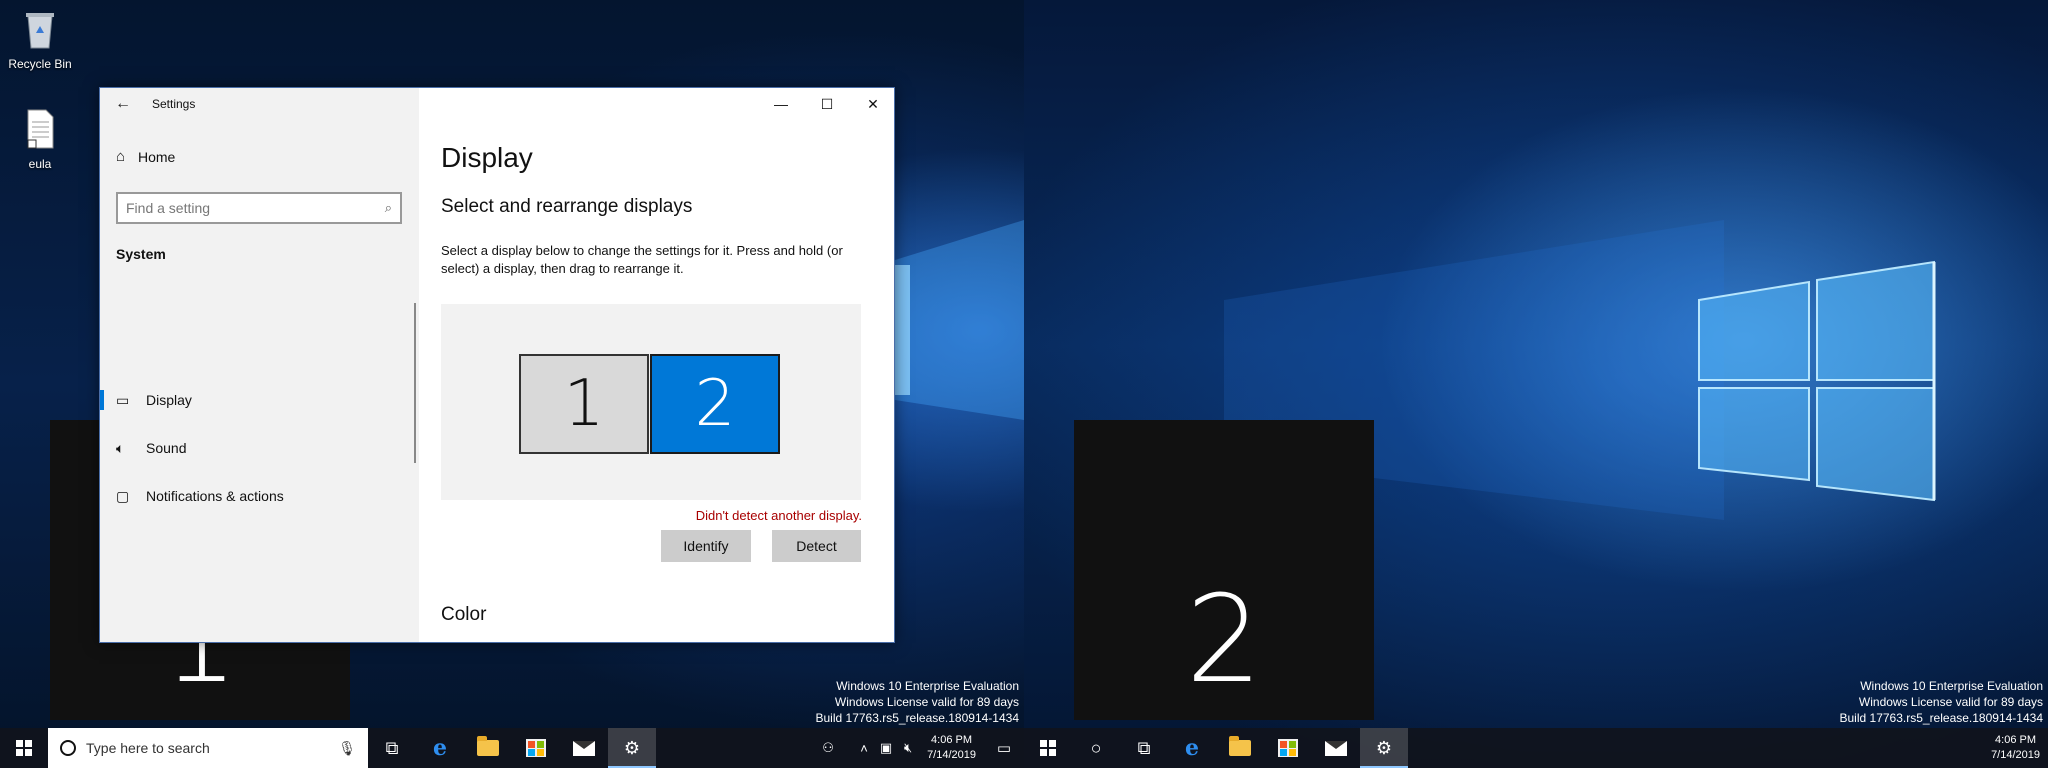 This screenshot has height=768, width=2048. I want to click on chevron-up-icon: ˄, so click(864, 748).